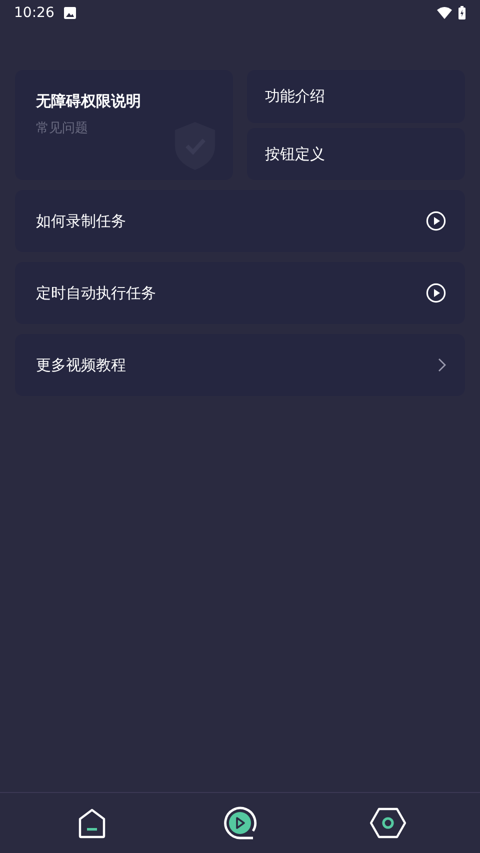 The width and height of the screenshot is (480, 853). What do you see at coordinates (124, 125) in the screenshot?
I see `permission-card: 无障碍权限说明 常见问题` at bounding box center [124, 125].